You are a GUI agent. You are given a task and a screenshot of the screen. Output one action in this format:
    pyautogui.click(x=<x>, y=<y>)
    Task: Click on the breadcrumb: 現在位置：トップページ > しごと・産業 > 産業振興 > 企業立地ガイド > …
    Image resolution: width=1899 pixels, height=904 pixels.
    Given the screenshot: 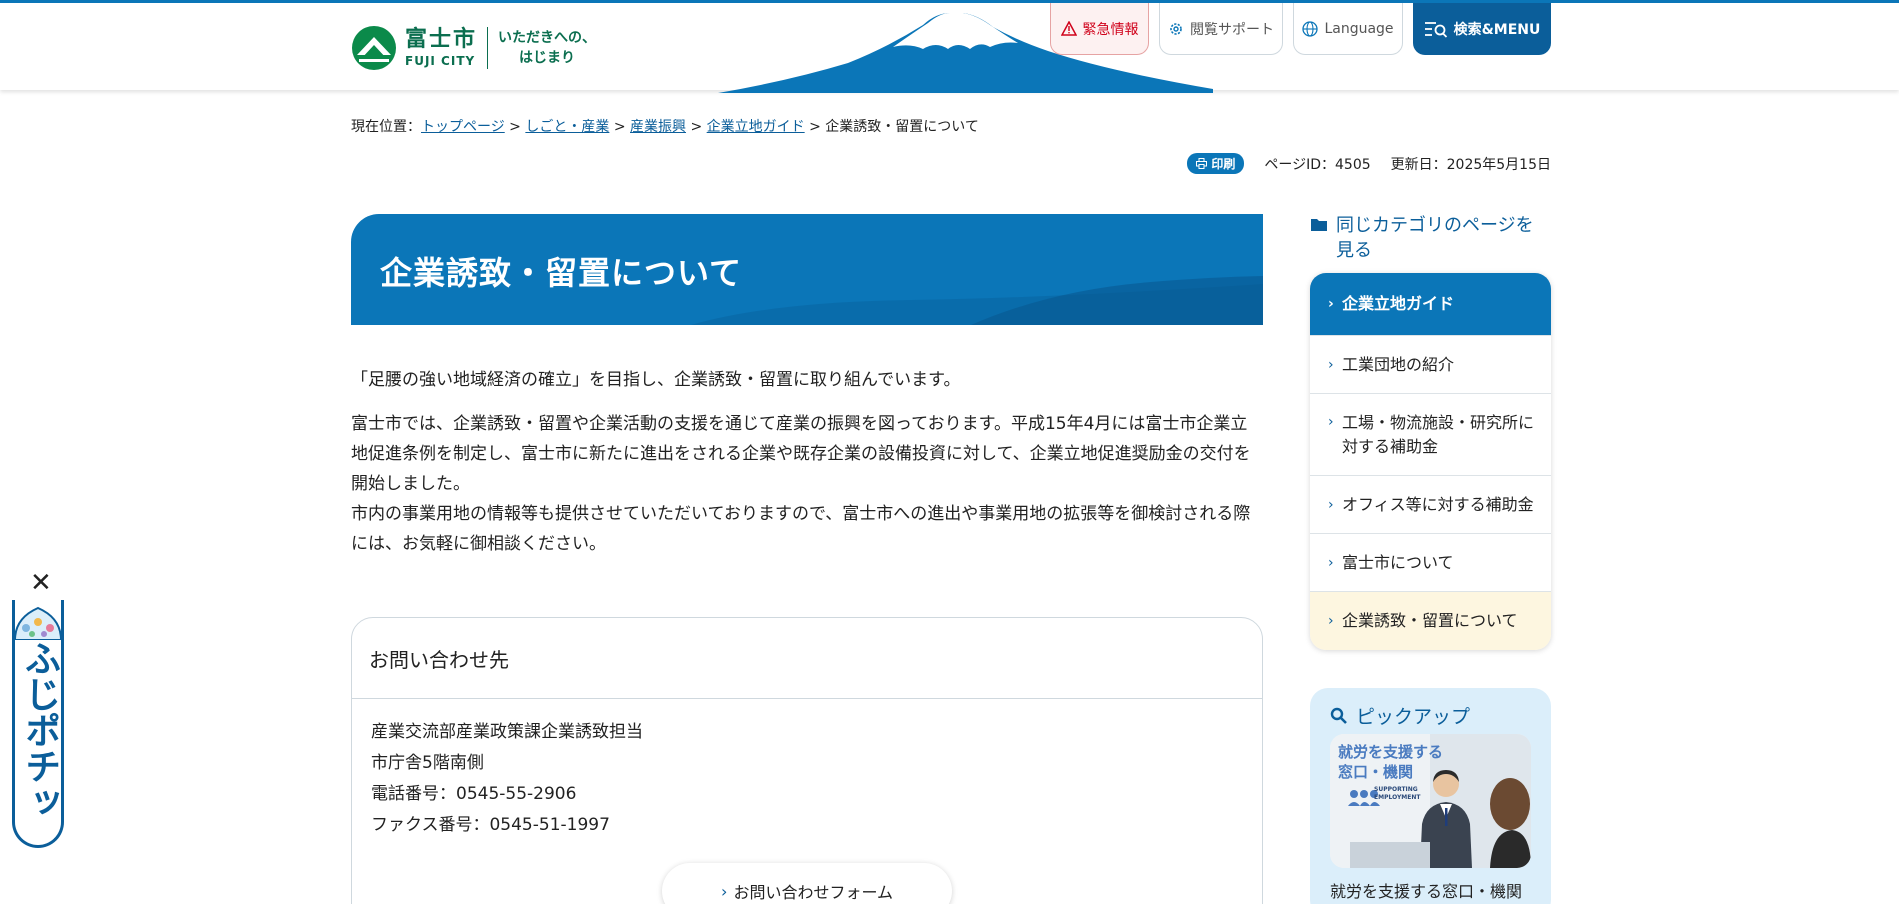 What is the action you would take?
    pyautogui.click(x=665, y=126)
    